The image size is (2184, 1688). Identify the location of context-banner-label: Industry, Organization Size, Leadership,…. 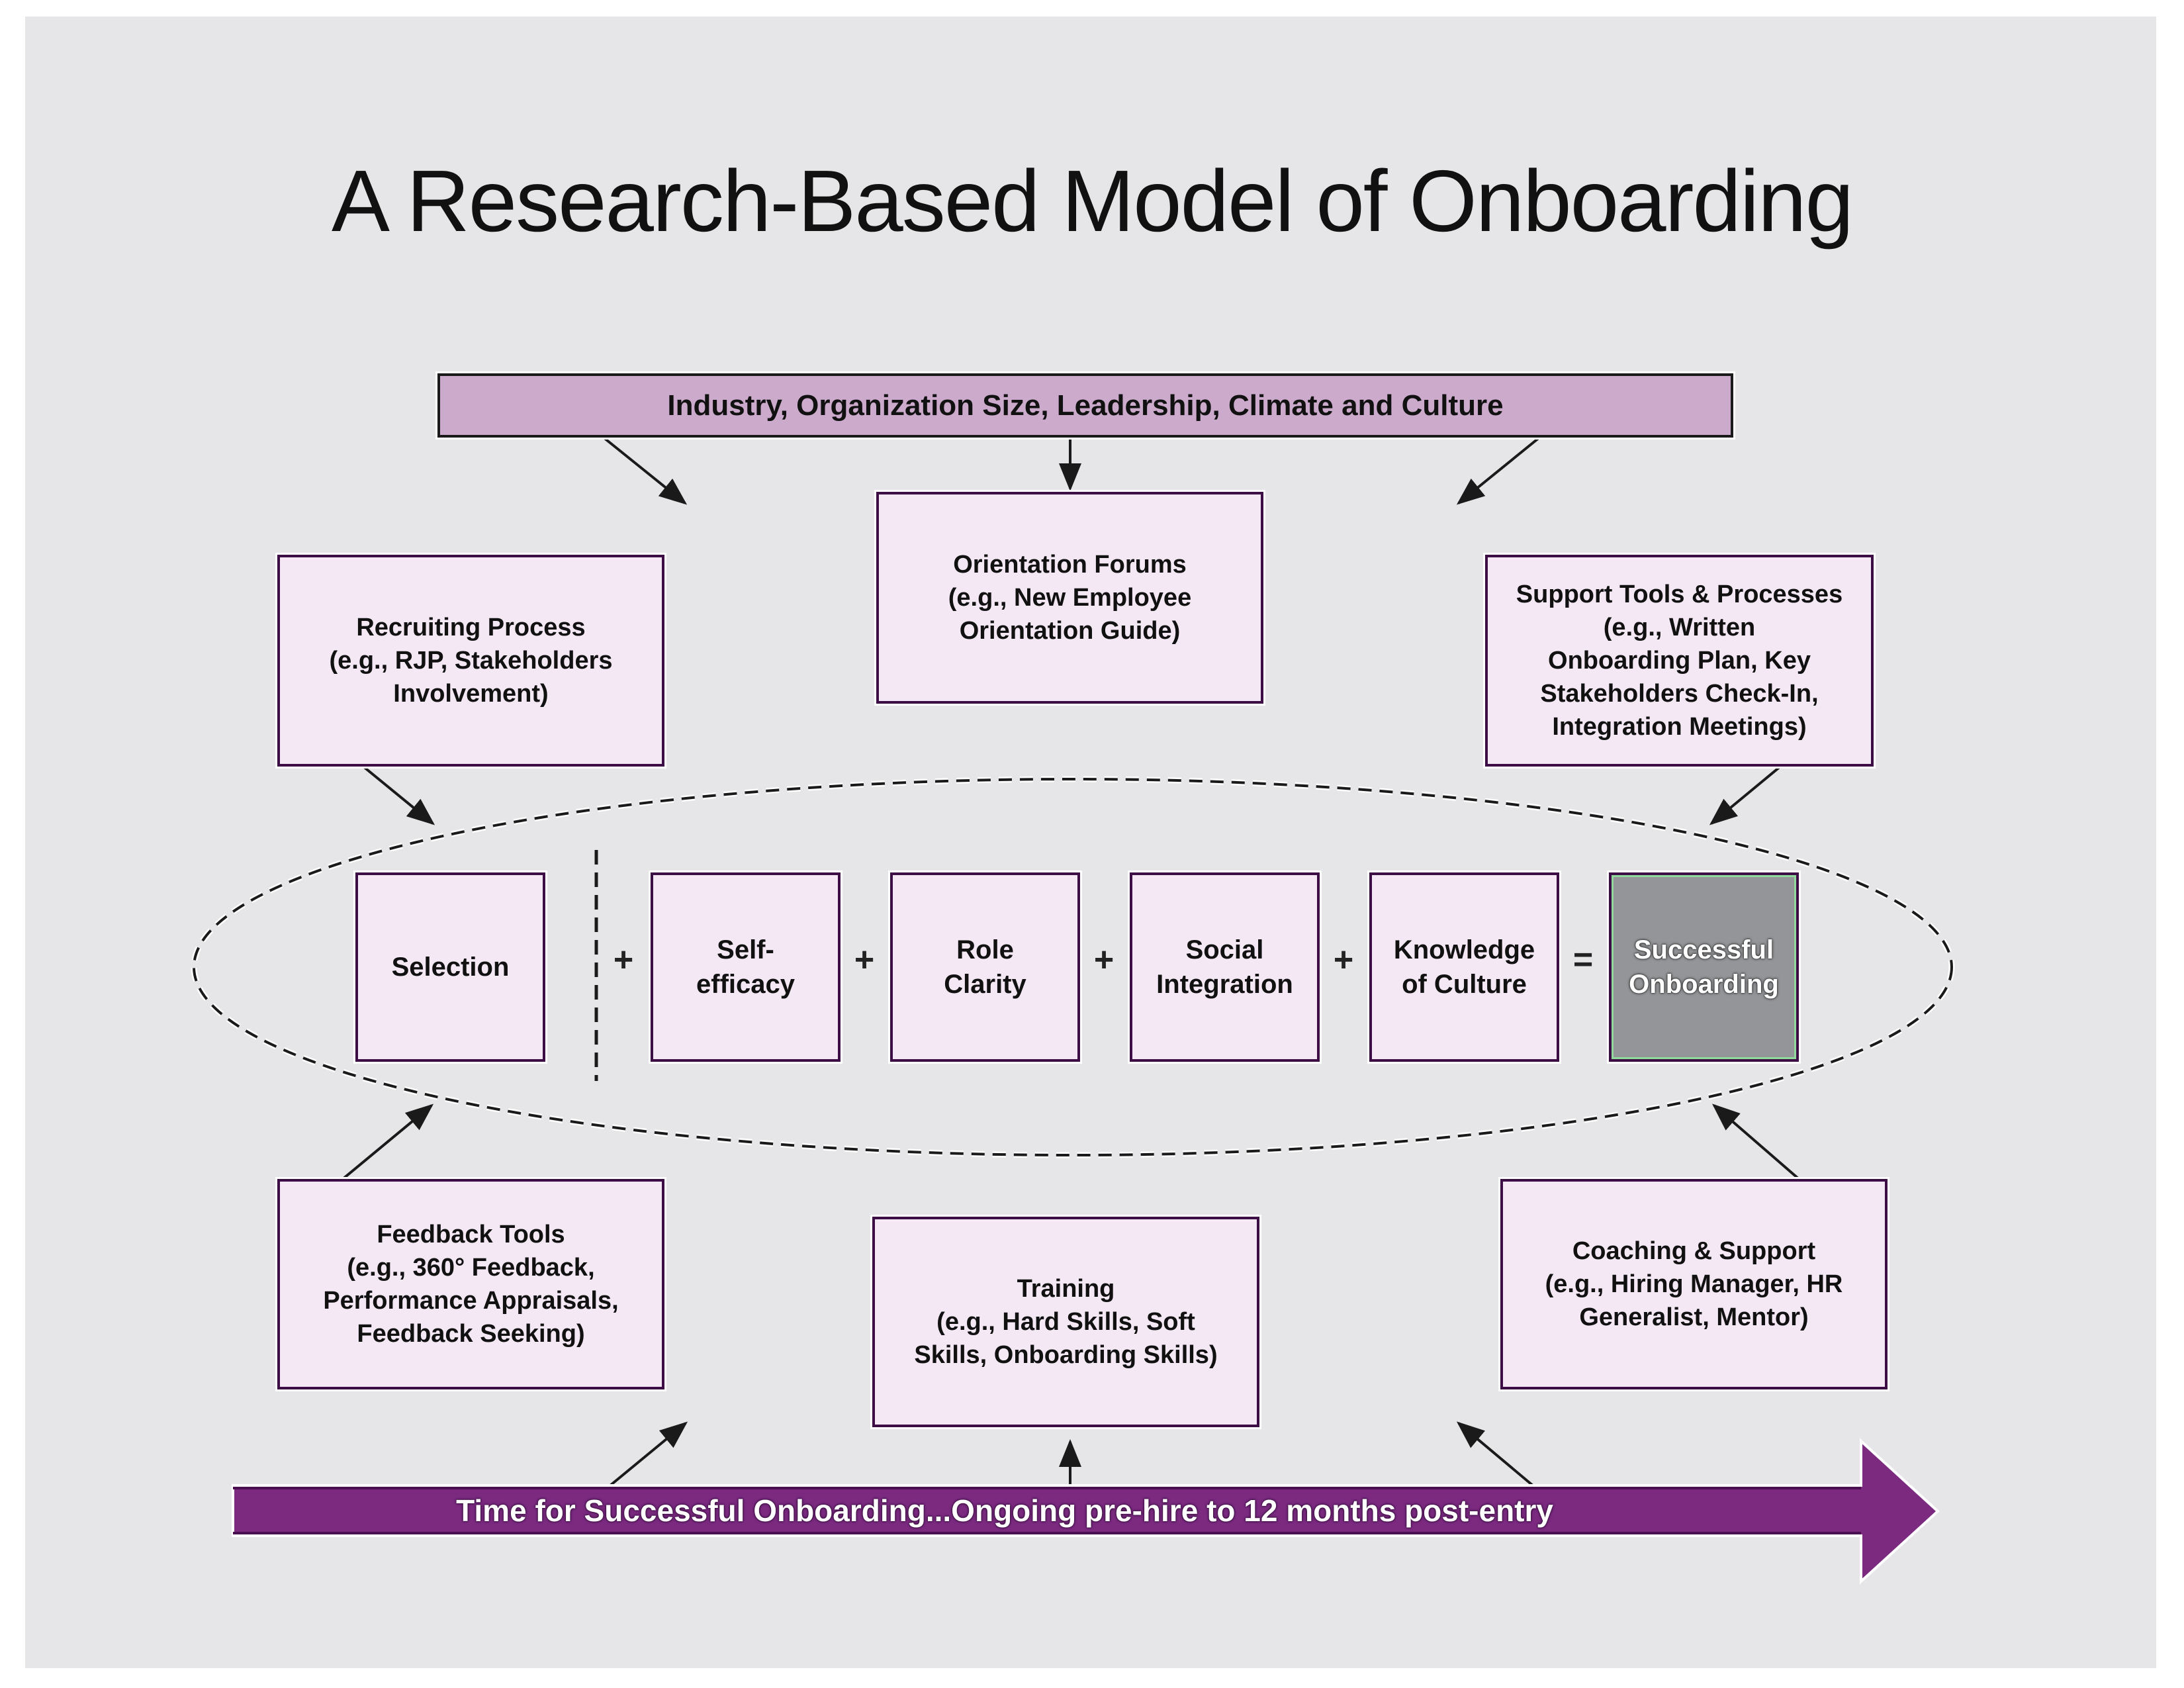
(1085, 405).